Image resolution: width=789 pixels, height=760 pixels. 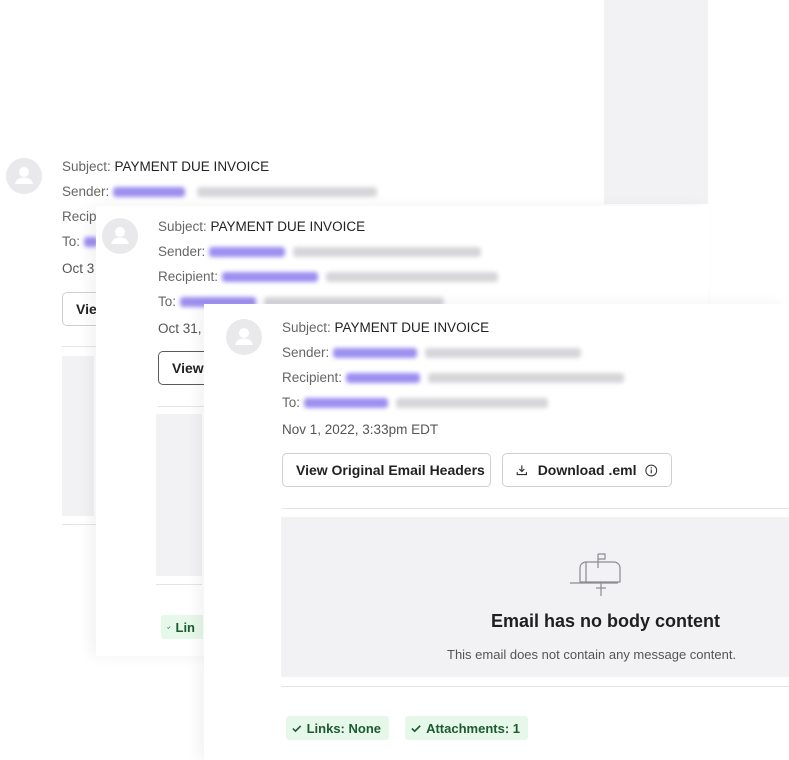 What do you see at coordinates (606, 621) in the screenshot?
I see `empty-state-title: Email has no body content` at bounding box center [606, 621].